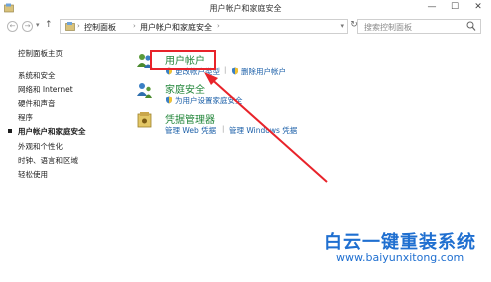 The width and height of the screenshot is (491, 282). What do you see at coordinates (145, 90) in the screenshot?
I see `family-safety-icon` at bounding box center [145, 90].